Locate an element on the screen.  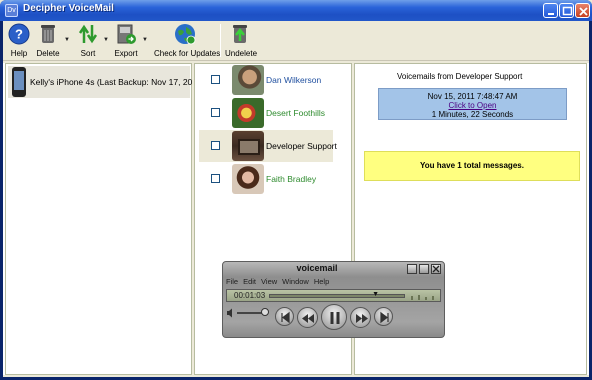
menu-help: Help is located at coordinates (321, 281).